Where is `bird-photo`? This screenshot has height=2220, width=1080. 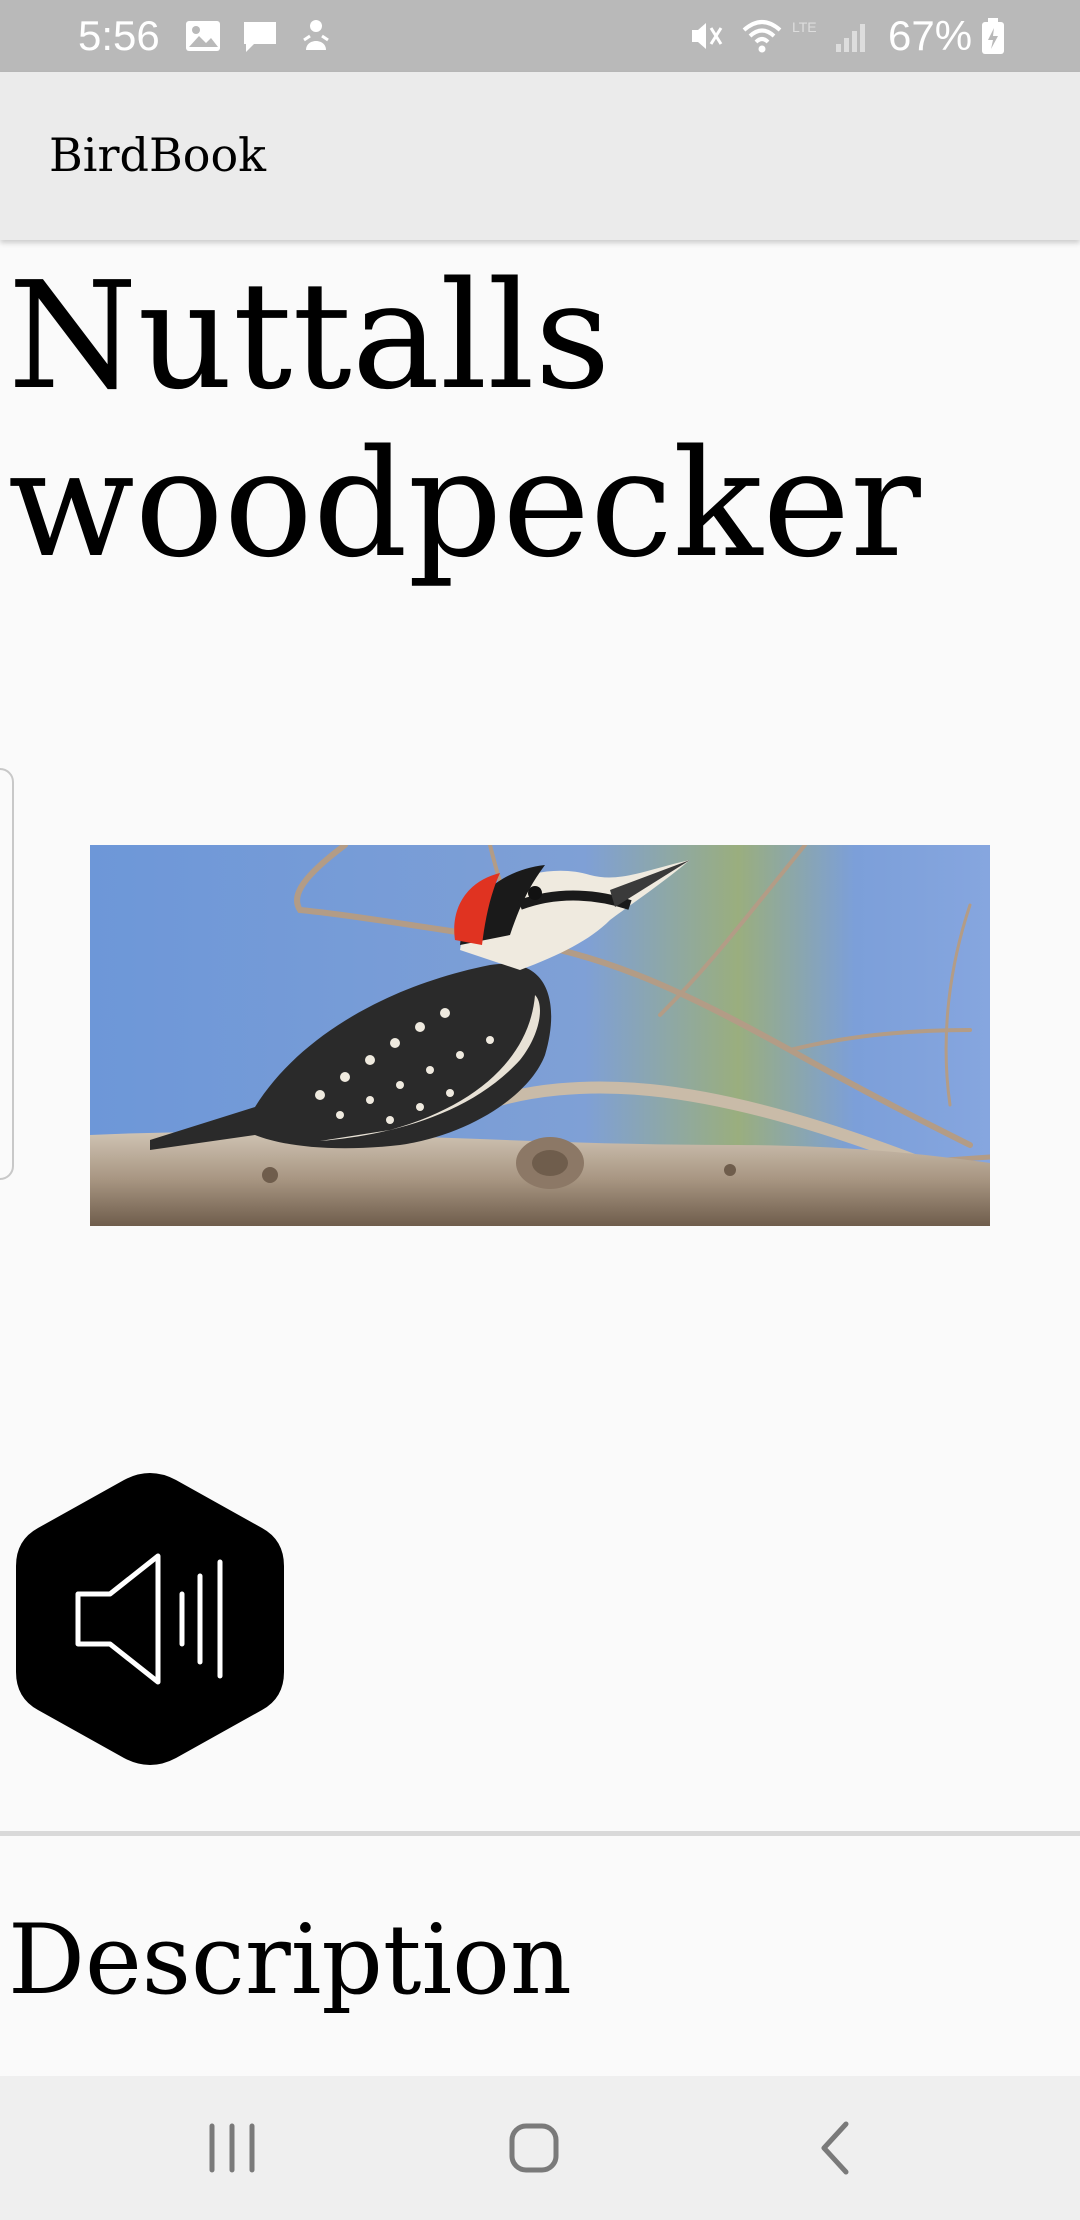
bird-photo is located at coordinates (540, 1035).